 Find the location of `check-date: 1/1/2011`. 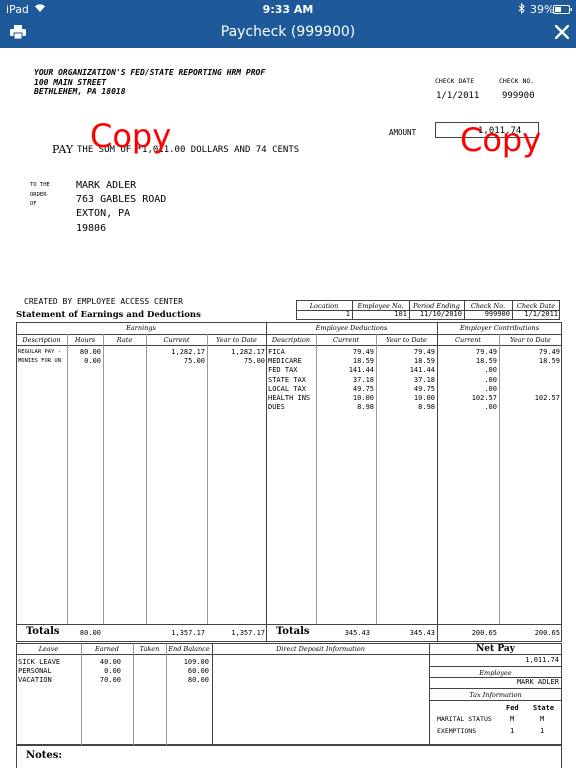

check-date: 1/1/2011 is located at coordinates (458, 96).